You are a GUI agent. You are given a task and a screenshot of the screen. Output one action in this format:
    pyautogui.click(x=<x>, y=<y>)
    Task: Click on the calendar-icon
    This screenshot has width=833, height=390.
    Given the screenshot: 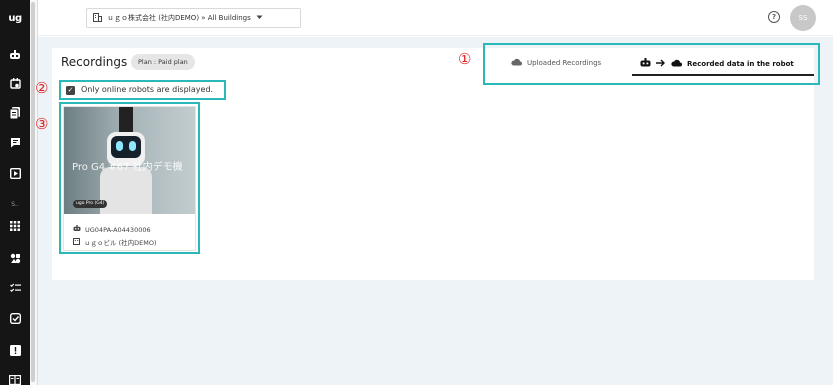 What is the action you would take?
    pyautogui.click(x=15, y=83)
    